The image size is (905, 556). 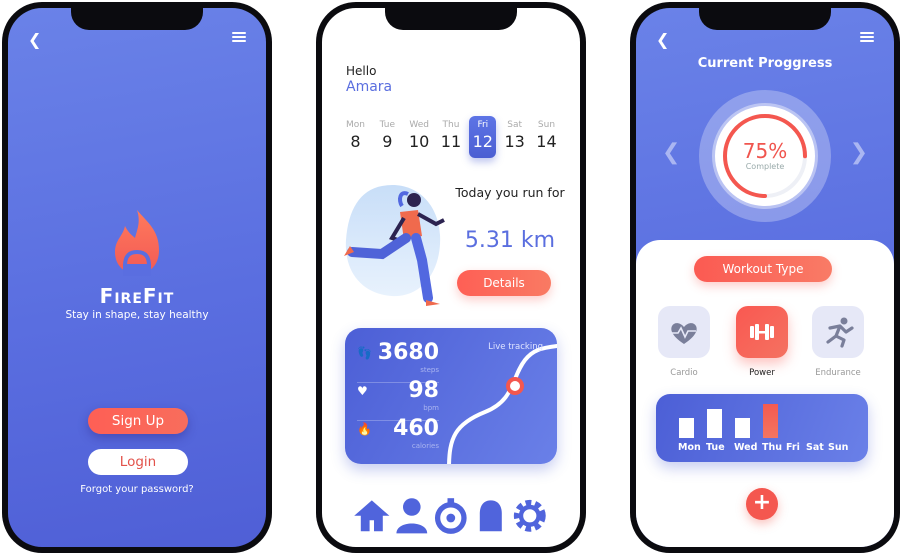 I want to click on day-name: Sat, so click(x=515, y=125).